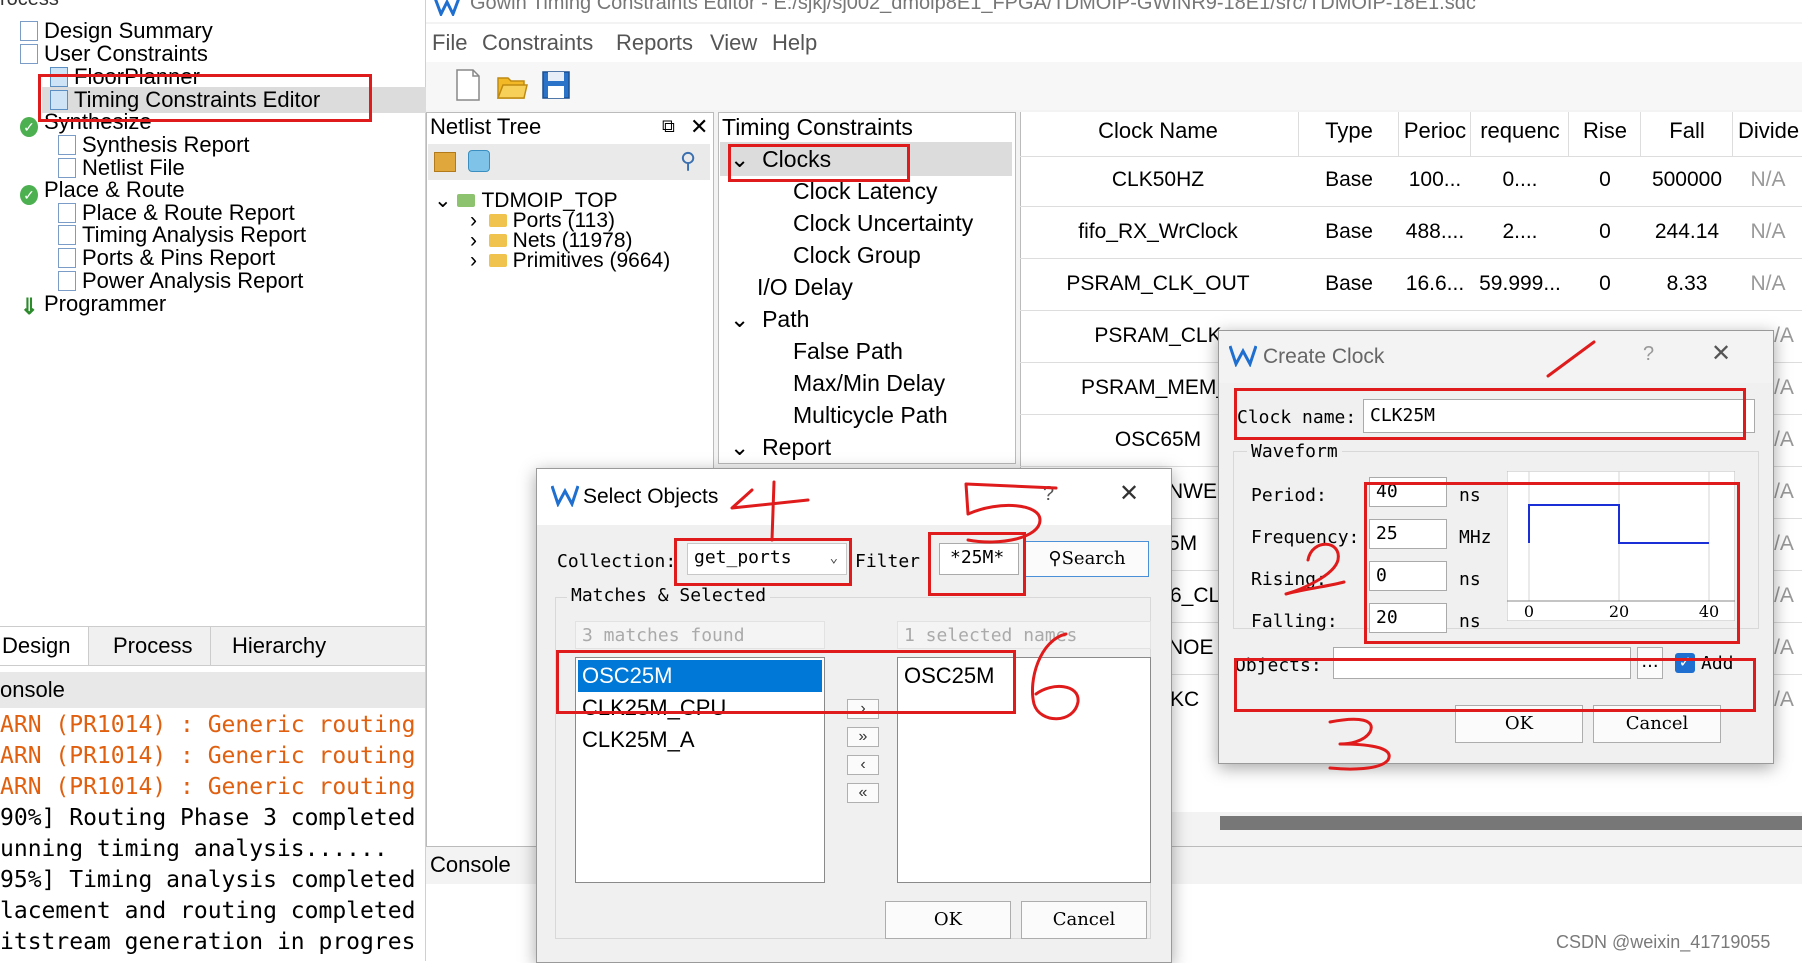 The height and width of the screenshot is (963, 1802). I want to click on tree-item-label: Synthesis Report, so click(166, 144).